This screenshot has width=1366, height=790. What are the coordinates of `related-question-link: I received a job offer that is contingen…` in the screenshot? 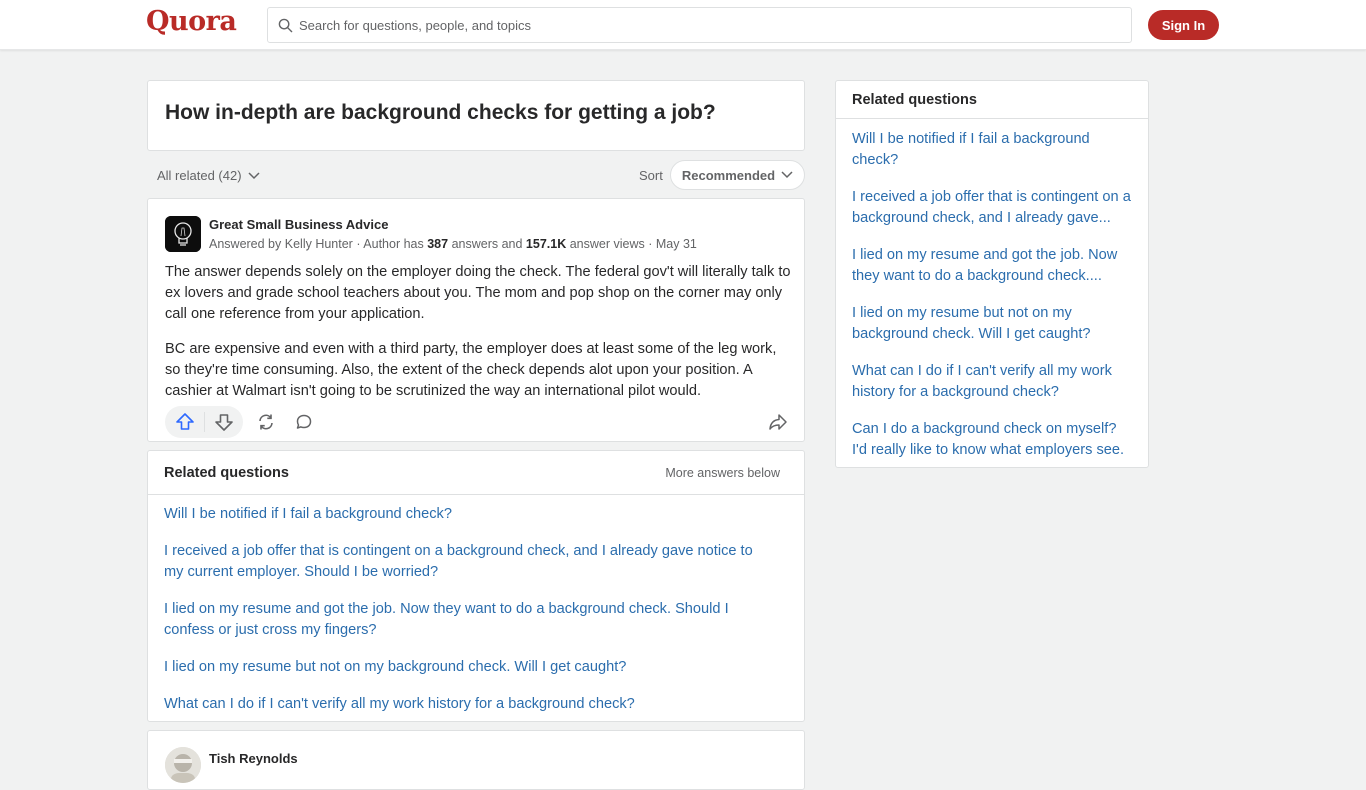 It's located at (476, 562).